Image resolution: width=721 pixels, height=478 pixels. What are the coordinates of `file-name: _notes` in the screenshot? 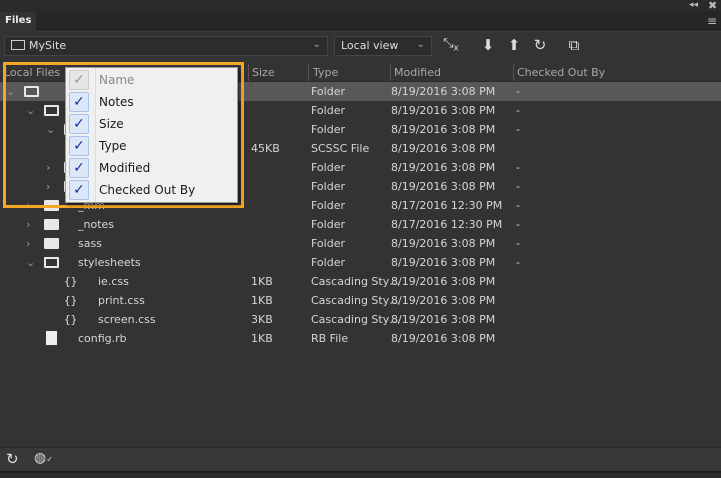 It's located at (96, 224).